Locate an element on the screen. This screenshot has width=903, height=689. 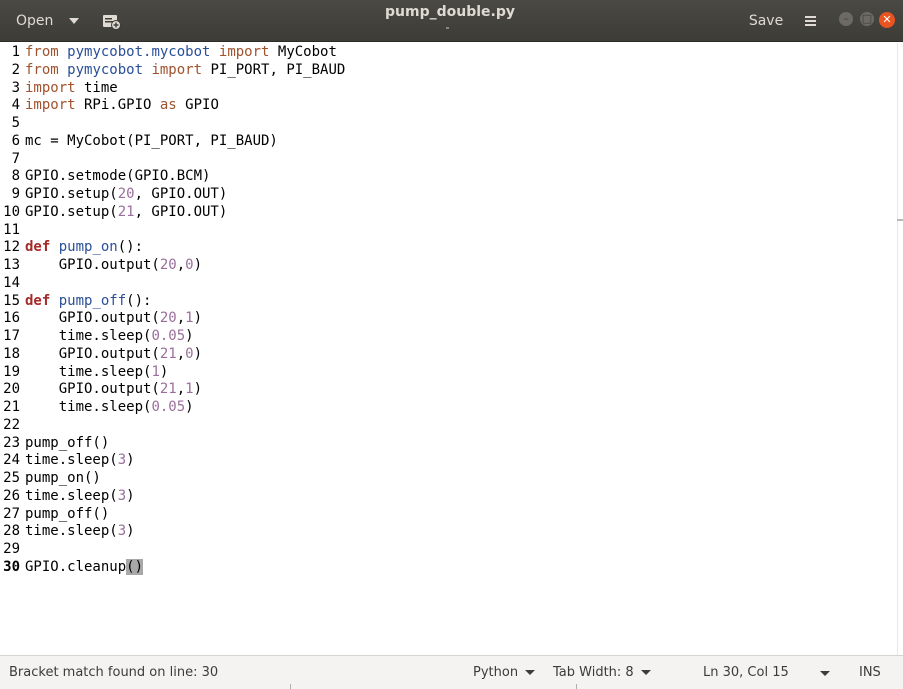
scrollbar is located at coordinates (900, 349).